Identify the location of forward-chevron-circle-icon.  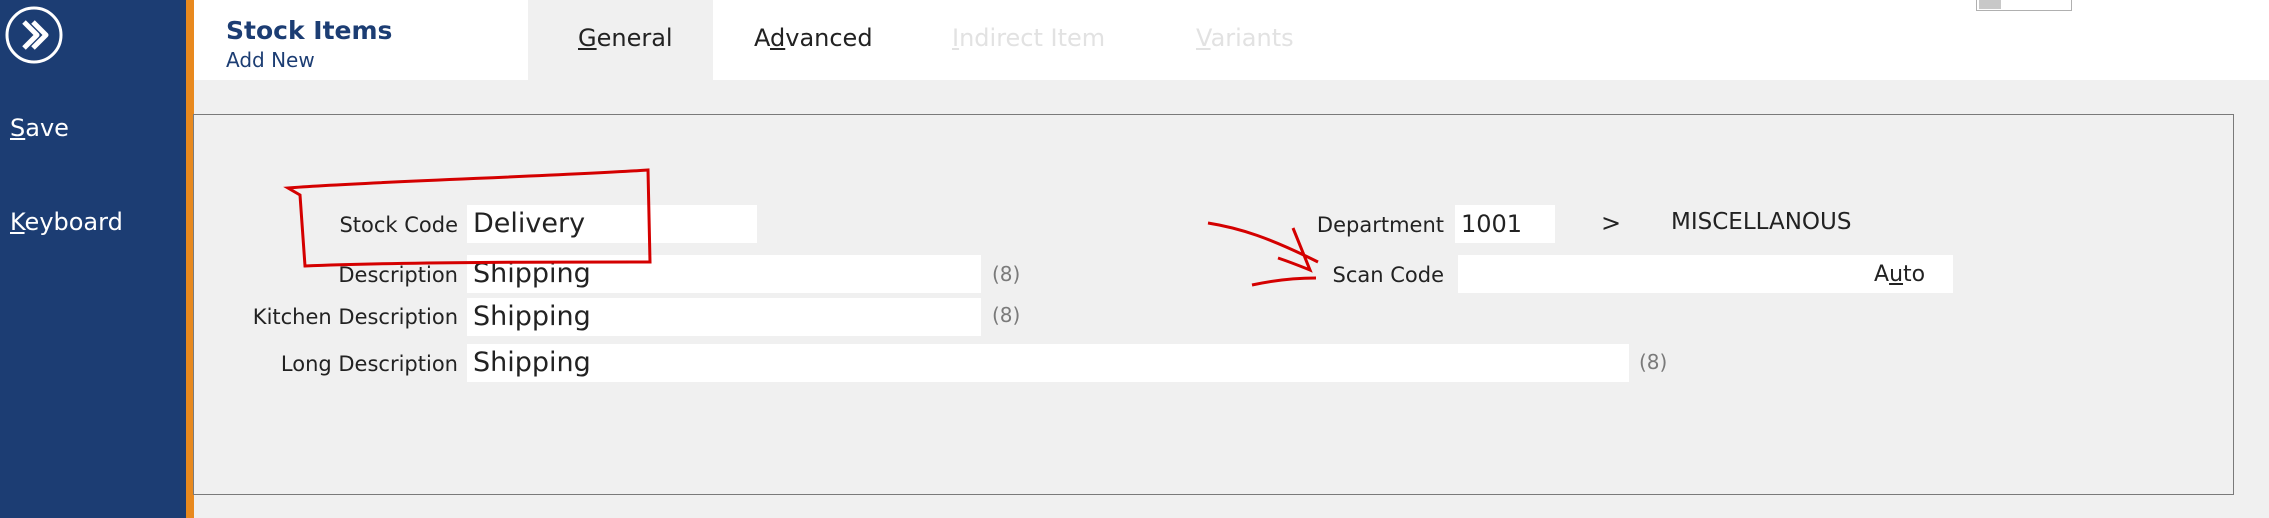
(34, 35).